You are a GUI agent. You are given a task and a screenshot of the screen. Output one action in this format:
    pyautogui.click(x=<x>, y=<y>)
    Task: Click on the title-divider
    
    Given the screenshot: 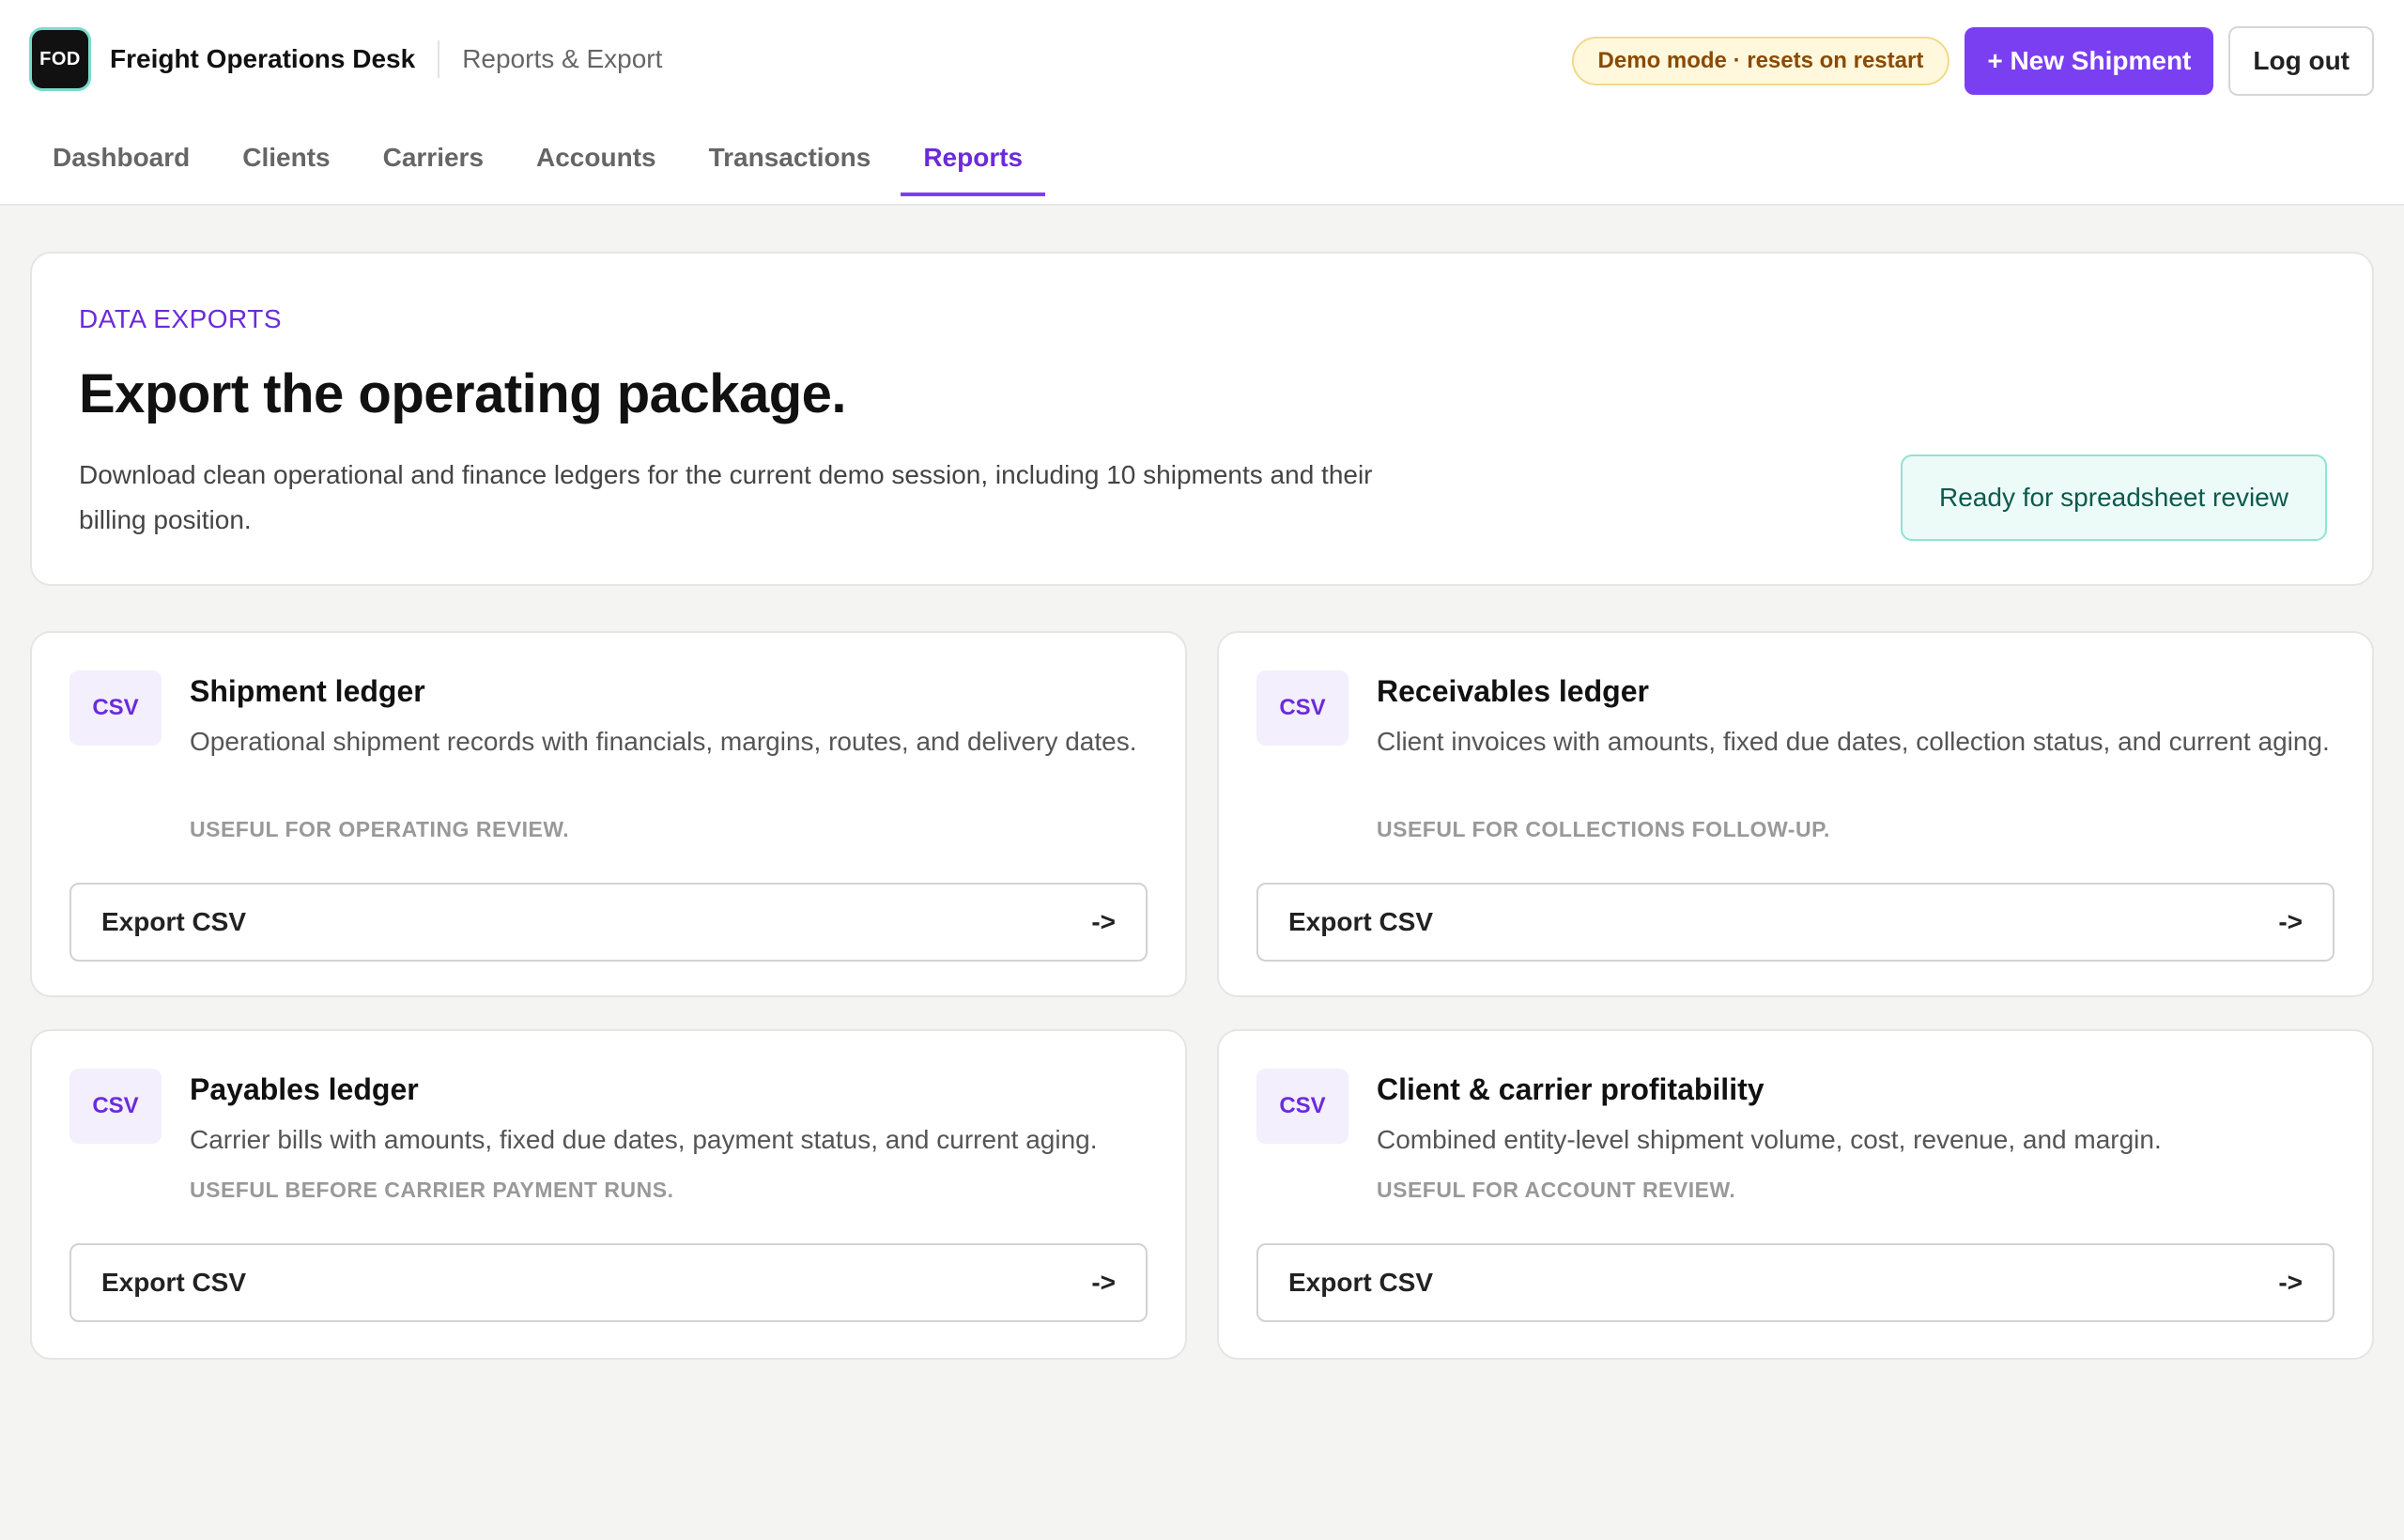 What is the action you would take?
    pyautogui.click(x=439, y=59)
    